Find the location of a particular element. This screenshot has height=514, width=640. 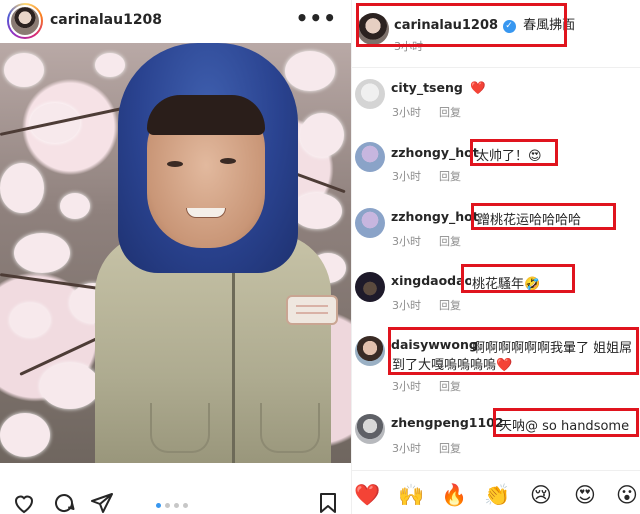

caption-separator is located at coordinates (496, 67).